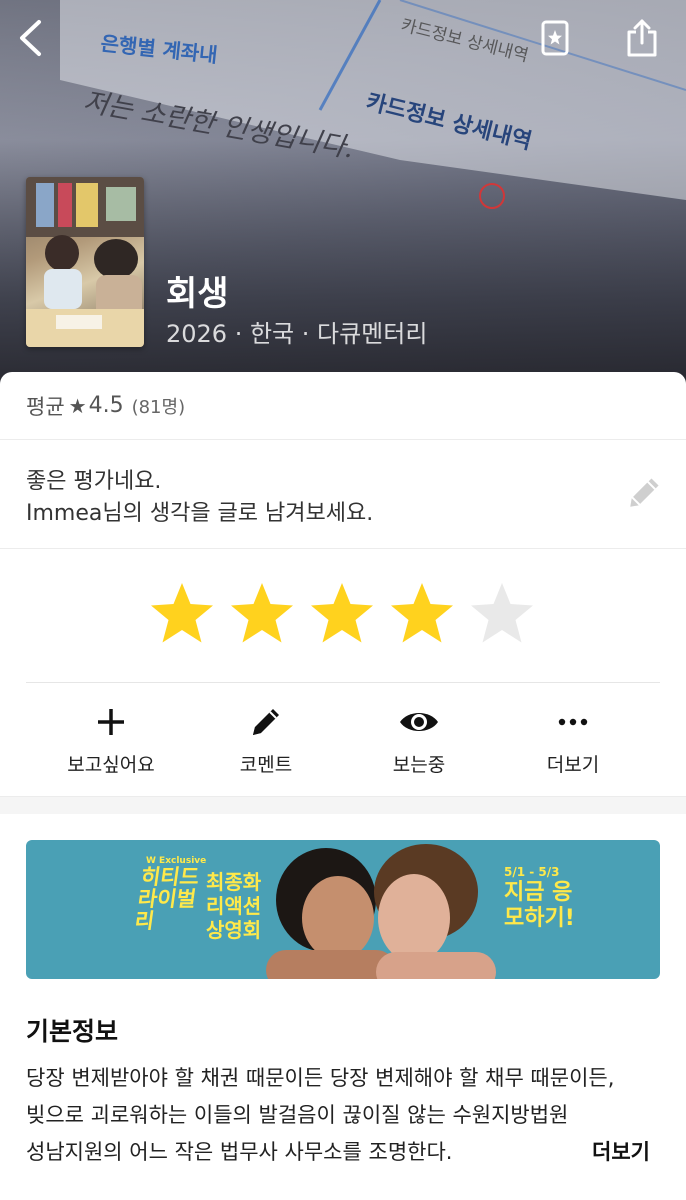  I want to click on more-label: 더보기, so click(573, 765).